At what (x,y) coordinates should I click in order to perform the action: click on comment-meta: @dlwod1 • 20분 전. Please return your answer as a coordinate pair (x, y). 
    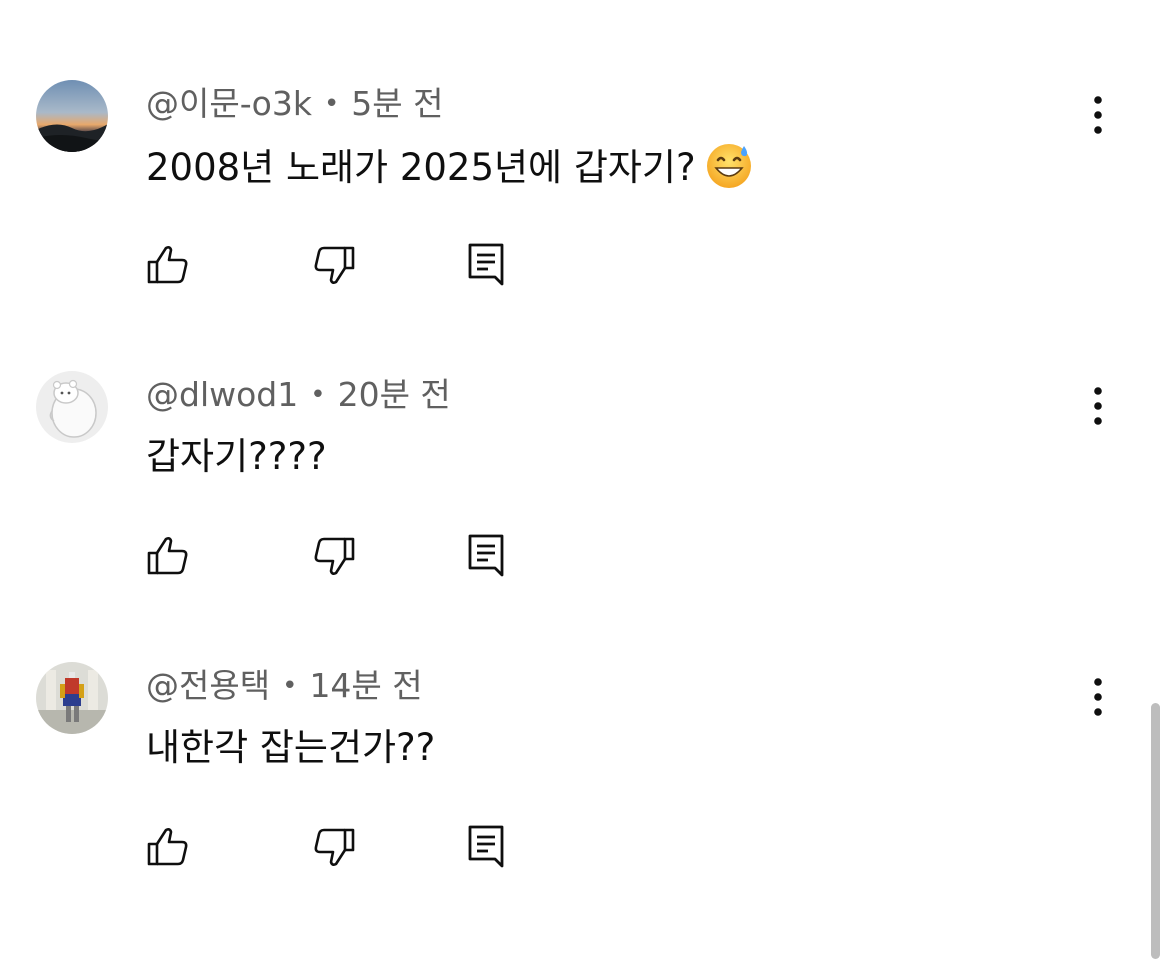
    Looking at the image, I should click on (298, 395).